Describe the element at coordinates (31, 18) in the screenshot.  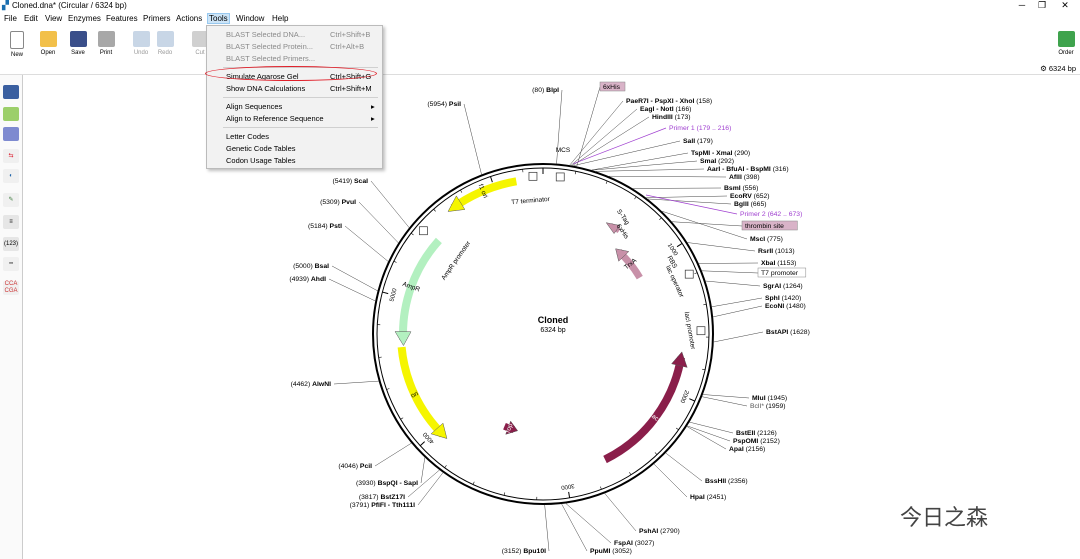
I see `menu-edit: Edit` at that location.